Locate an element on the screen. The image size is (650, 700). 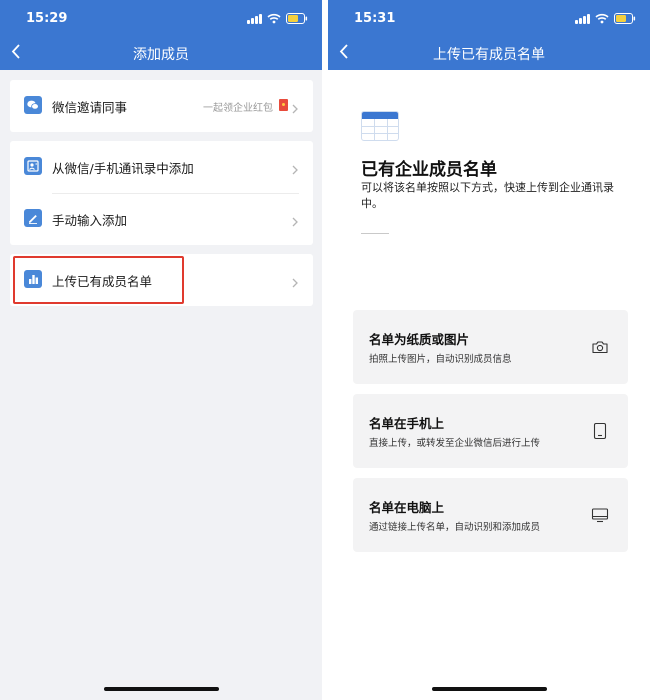
option-subtitle: 直接上传，或转发至企业微信后进行上传 is located at coordinates (455, 443).